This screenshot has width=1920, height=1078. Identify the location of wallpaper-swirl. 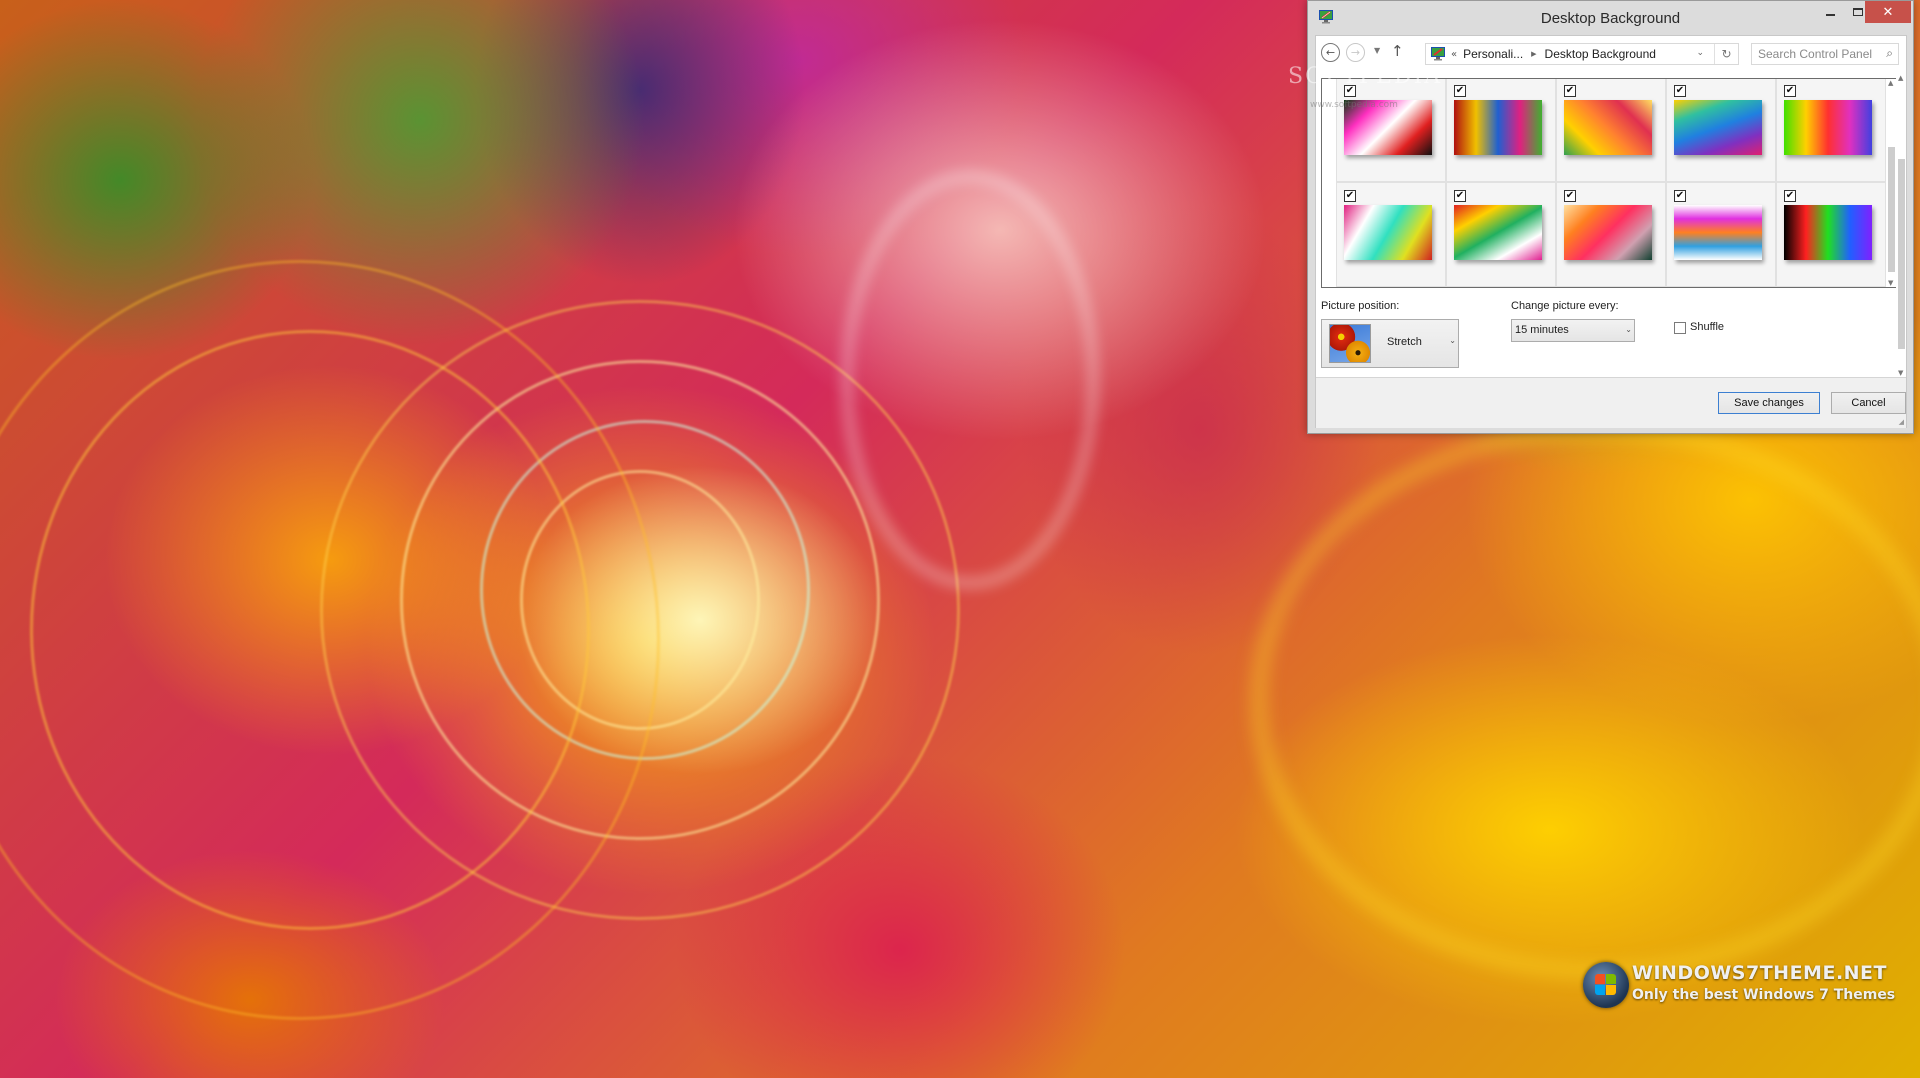
(970, 380).